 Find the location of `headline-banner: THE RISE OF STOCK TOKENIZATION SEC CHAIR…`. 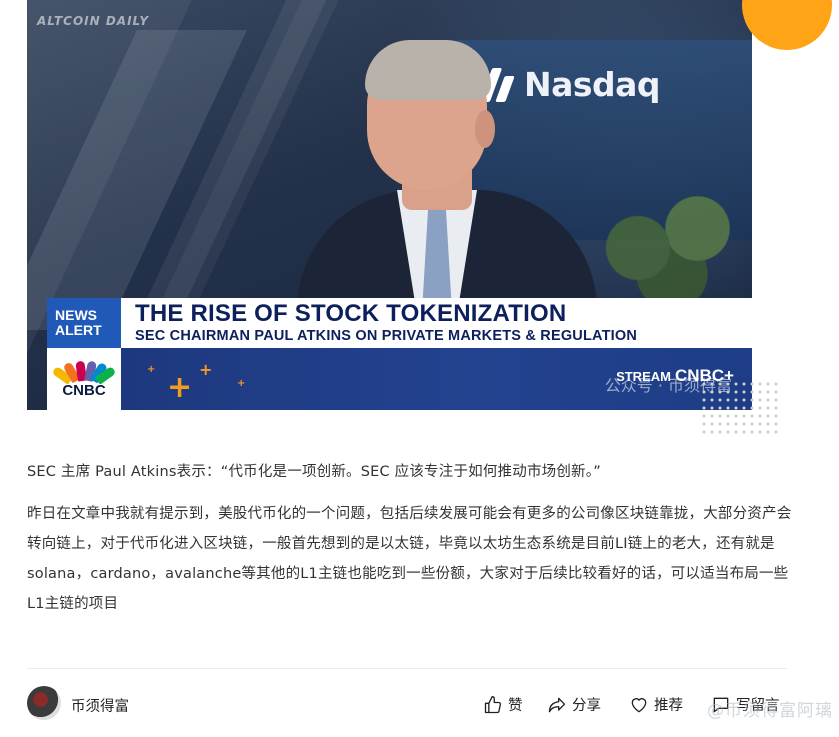

headline-banner: THE RISE OF STOCK TOKENIZATION SEC CHAIR… is located at coordinates (436, 323).